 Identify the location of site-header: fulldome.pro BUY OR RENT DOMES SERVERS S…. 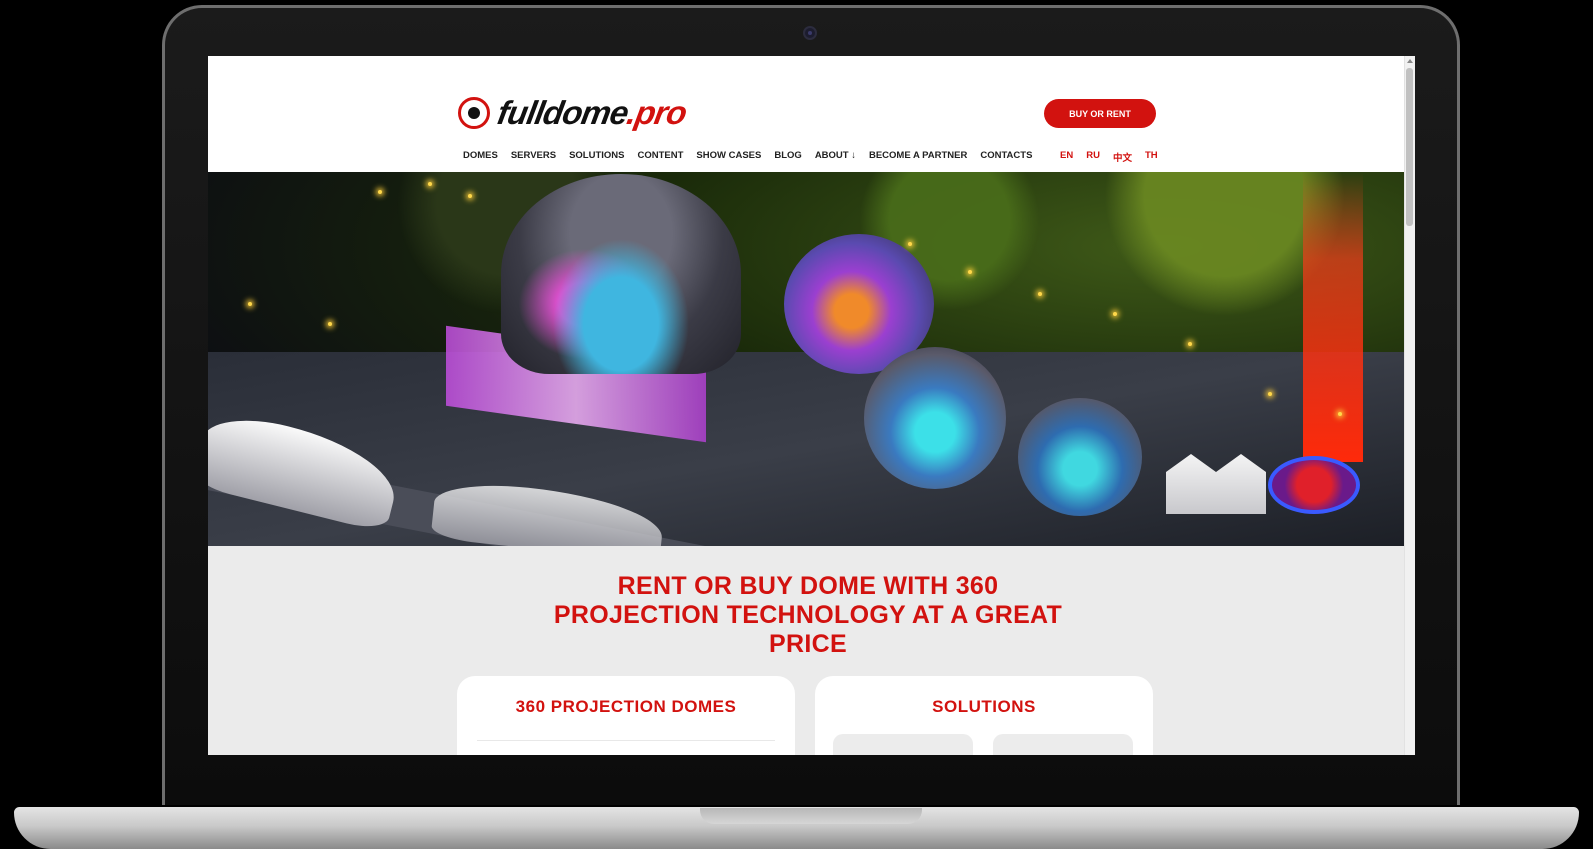
(806, 114).